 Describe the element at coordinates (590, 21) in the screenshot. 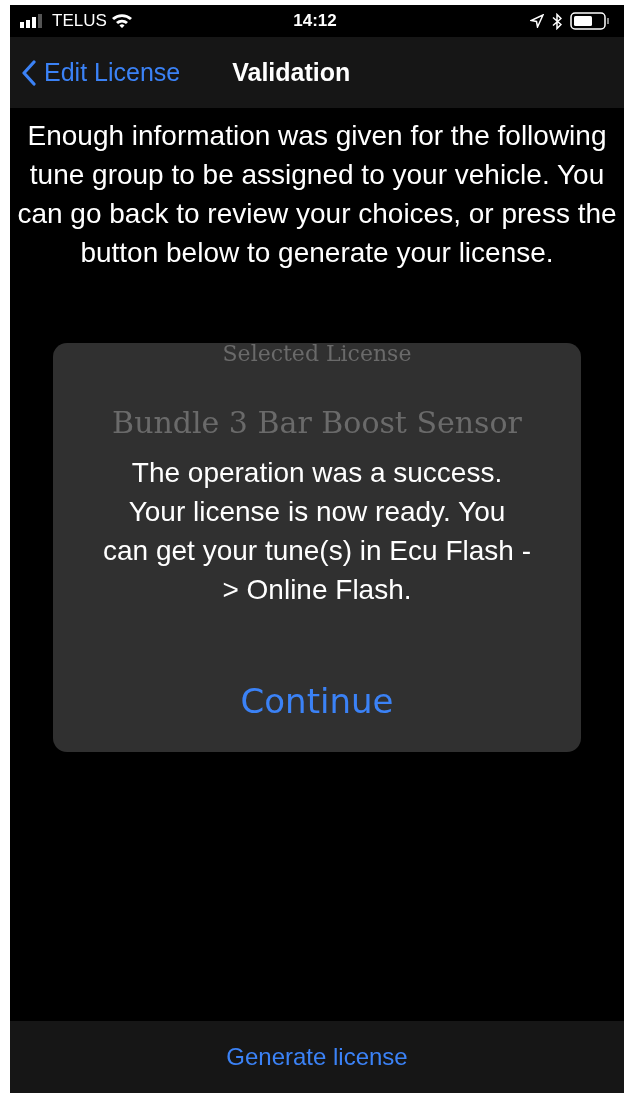

I see `battery-icon` at that location.